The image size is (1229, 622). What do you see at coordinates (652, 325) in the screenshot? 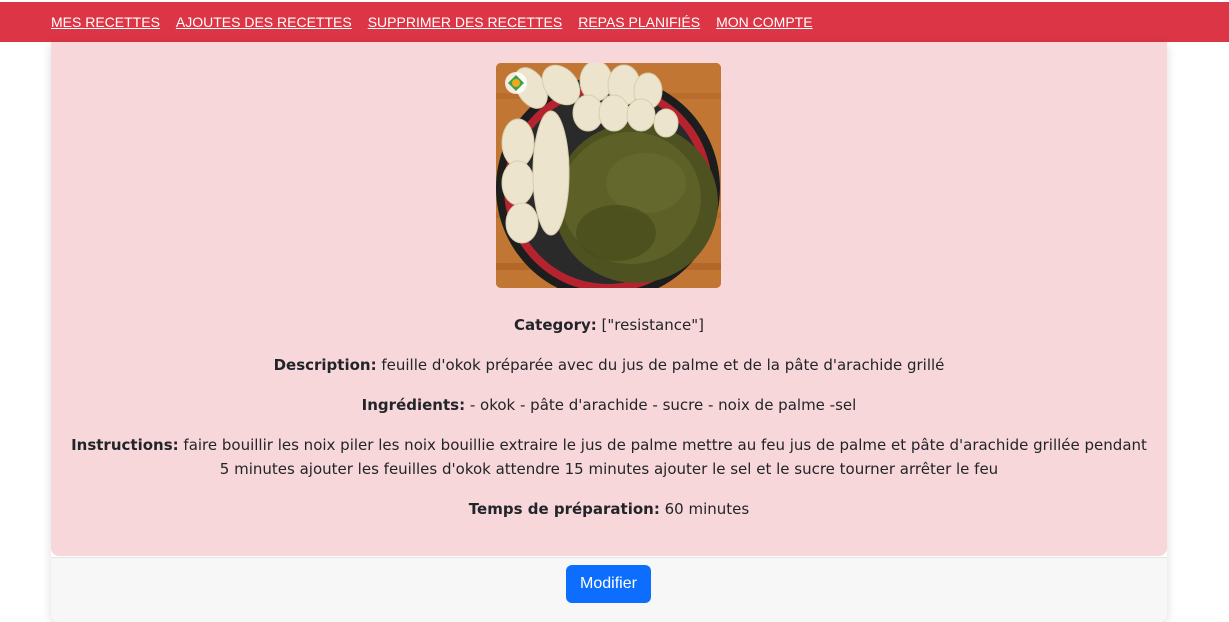
I see `category-value: ["resistance"]` at bounding box center [652, 325].